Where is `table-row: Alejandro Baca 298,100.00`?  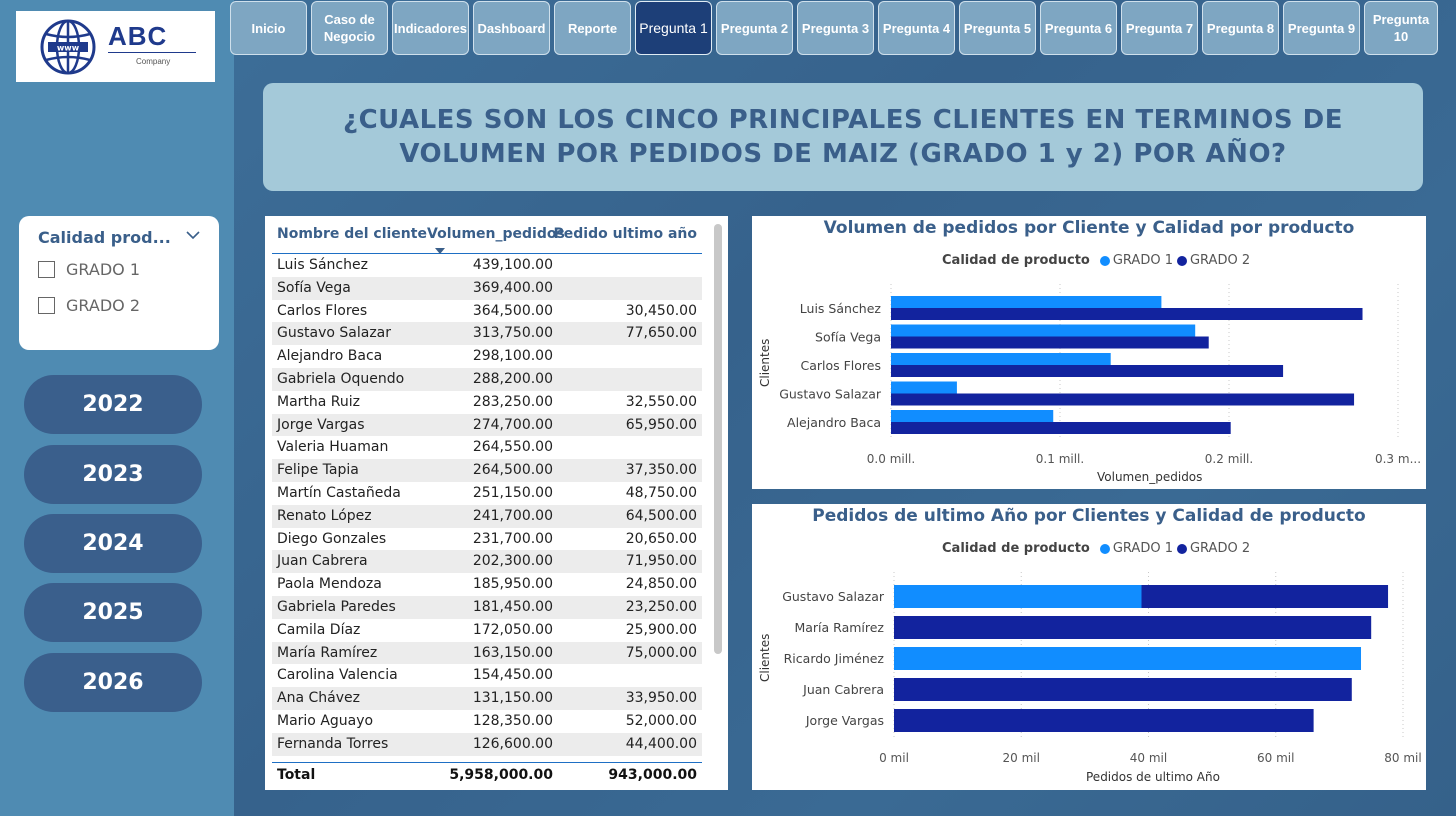 table-row: Alejandro Baca 298,100.00 is located at coordinates (487, 356).